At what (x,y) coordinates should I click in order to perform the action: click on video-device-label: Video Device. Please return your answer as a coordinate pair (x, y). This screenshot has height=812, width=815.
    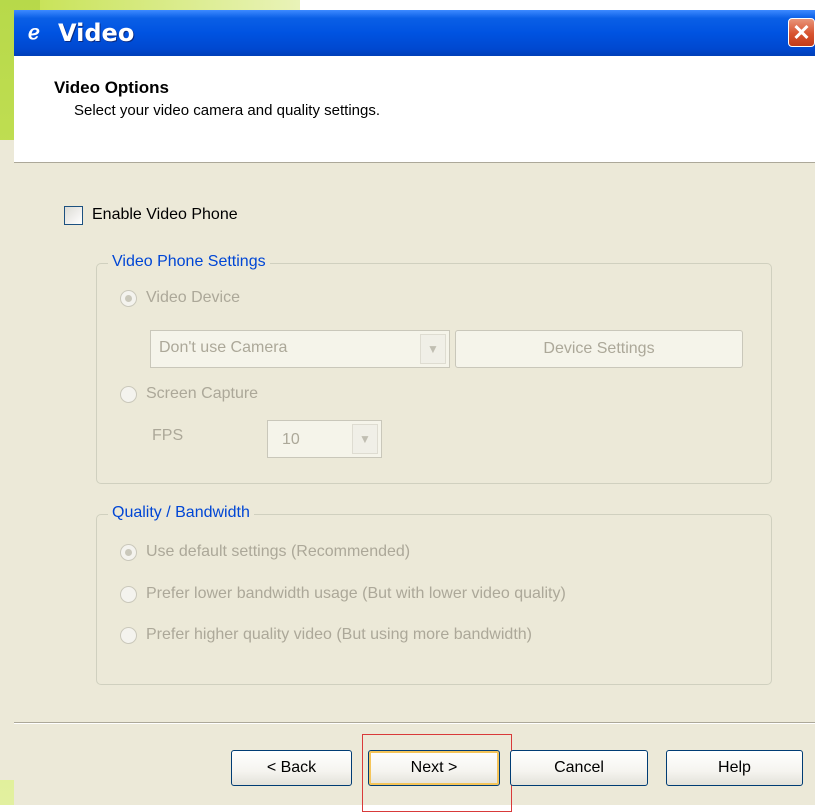
    Looking at the image, I should click on (193, 297).